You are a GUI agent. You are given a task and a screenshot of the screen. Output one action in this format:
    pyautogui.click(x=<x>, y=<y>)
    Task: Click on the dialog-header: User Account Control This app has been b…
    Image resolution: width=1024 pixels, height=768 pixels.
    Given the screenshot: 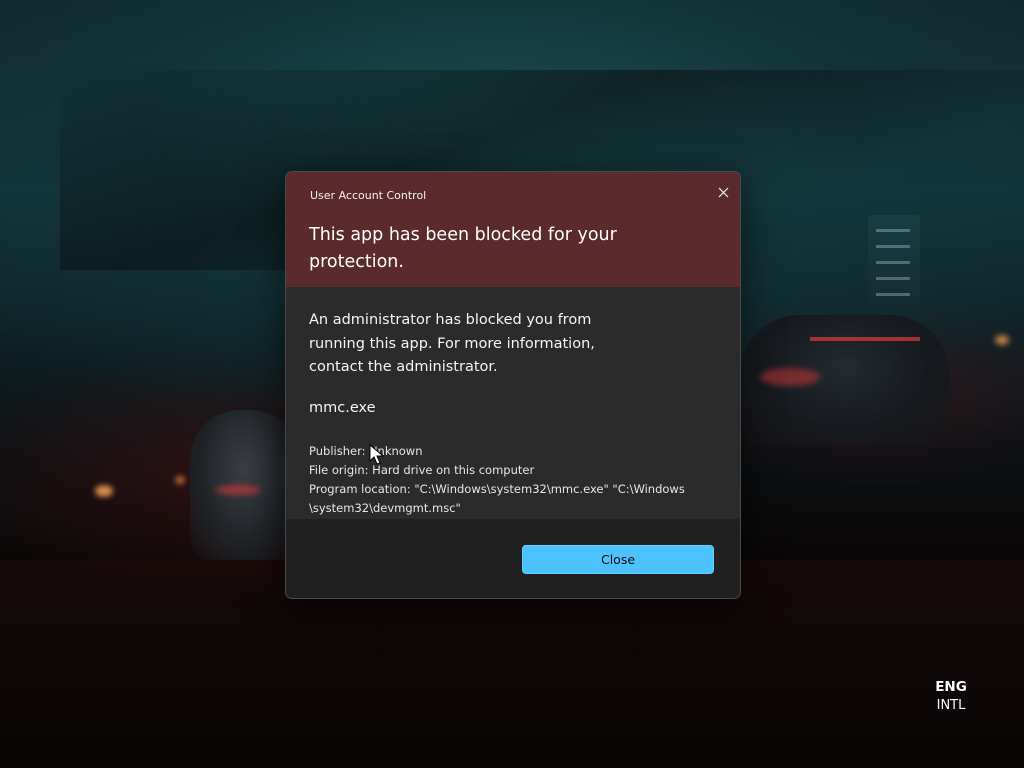 What is the action you would take?
    pyautogui.click(x=513, y=229)
    